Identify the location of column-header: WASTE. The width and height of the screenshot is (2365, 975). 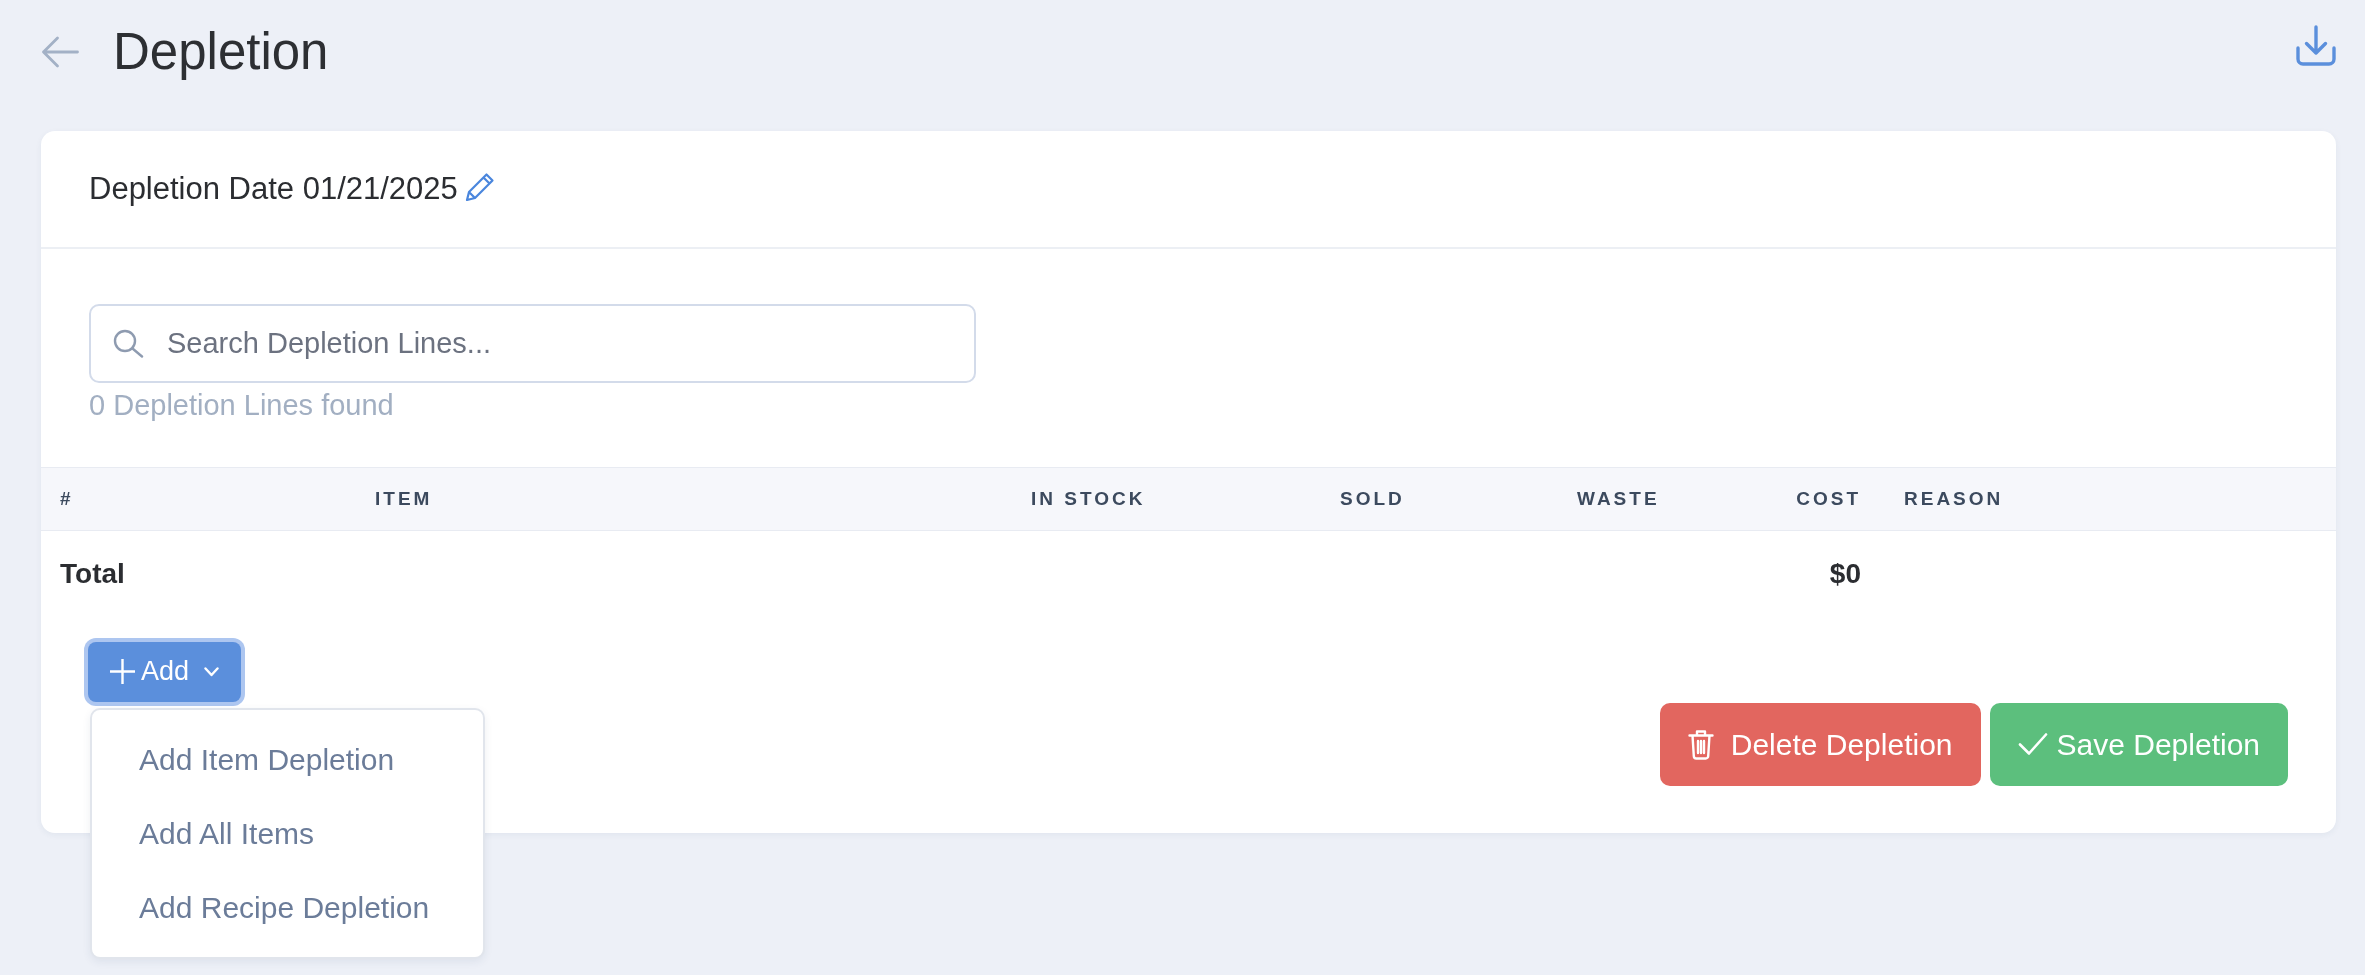
(1662, 499).